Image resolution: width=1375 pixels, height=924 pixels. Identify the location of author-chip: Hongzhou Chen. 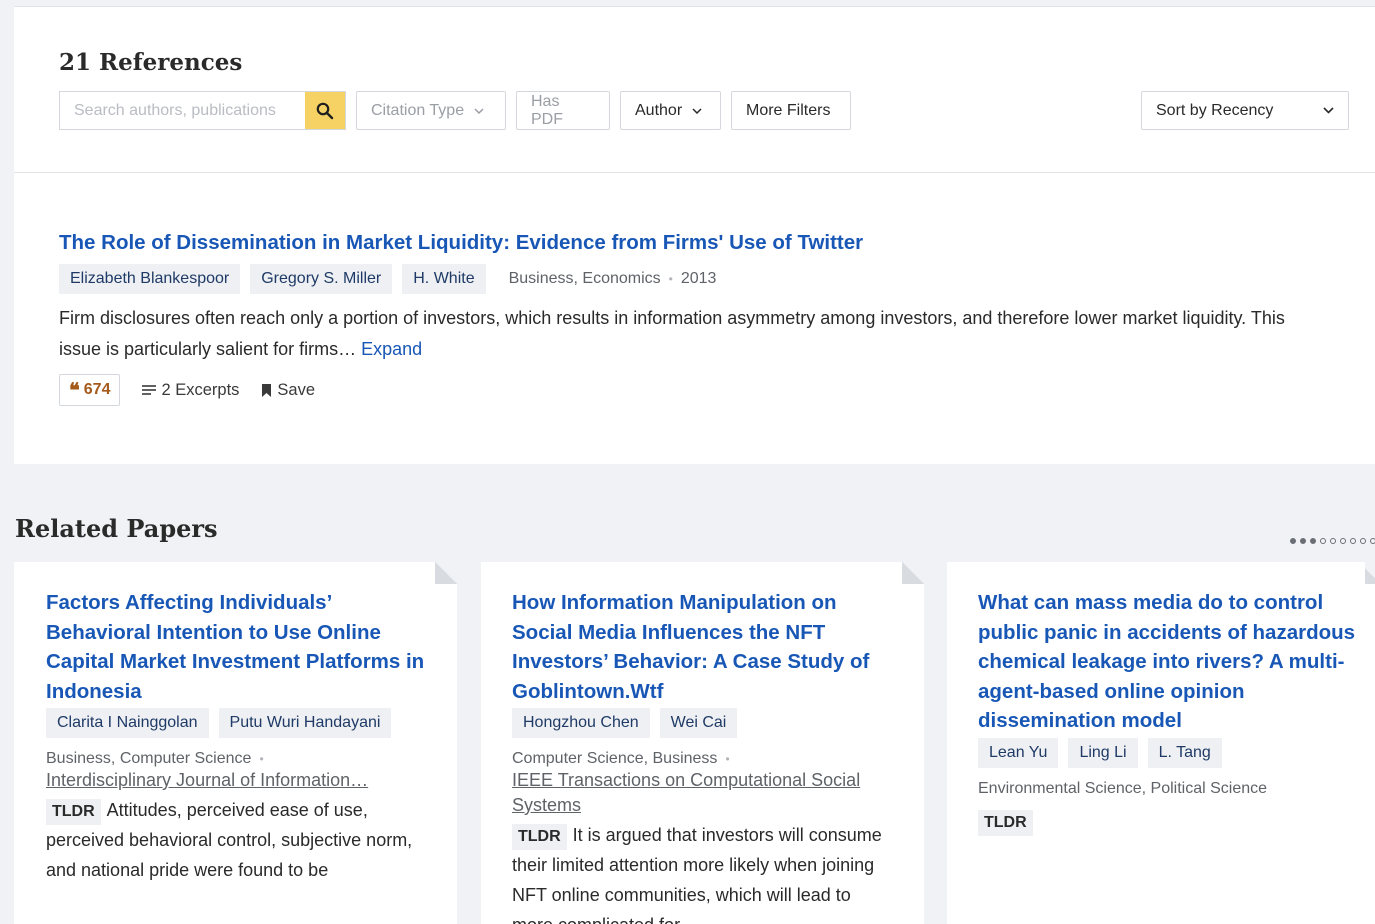
(581, 723).